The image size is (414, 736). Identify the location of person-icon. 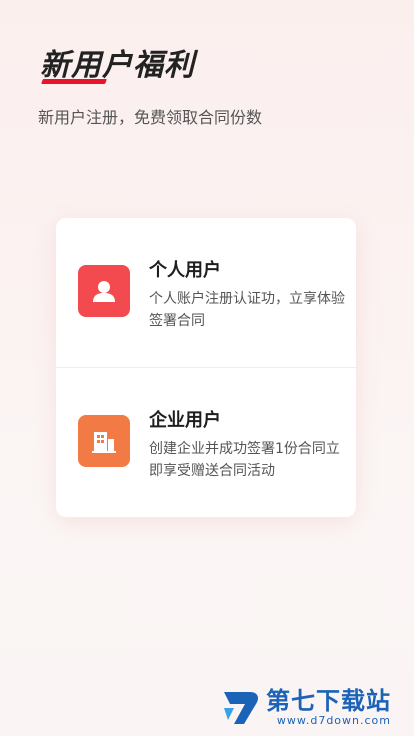
(104, 291).